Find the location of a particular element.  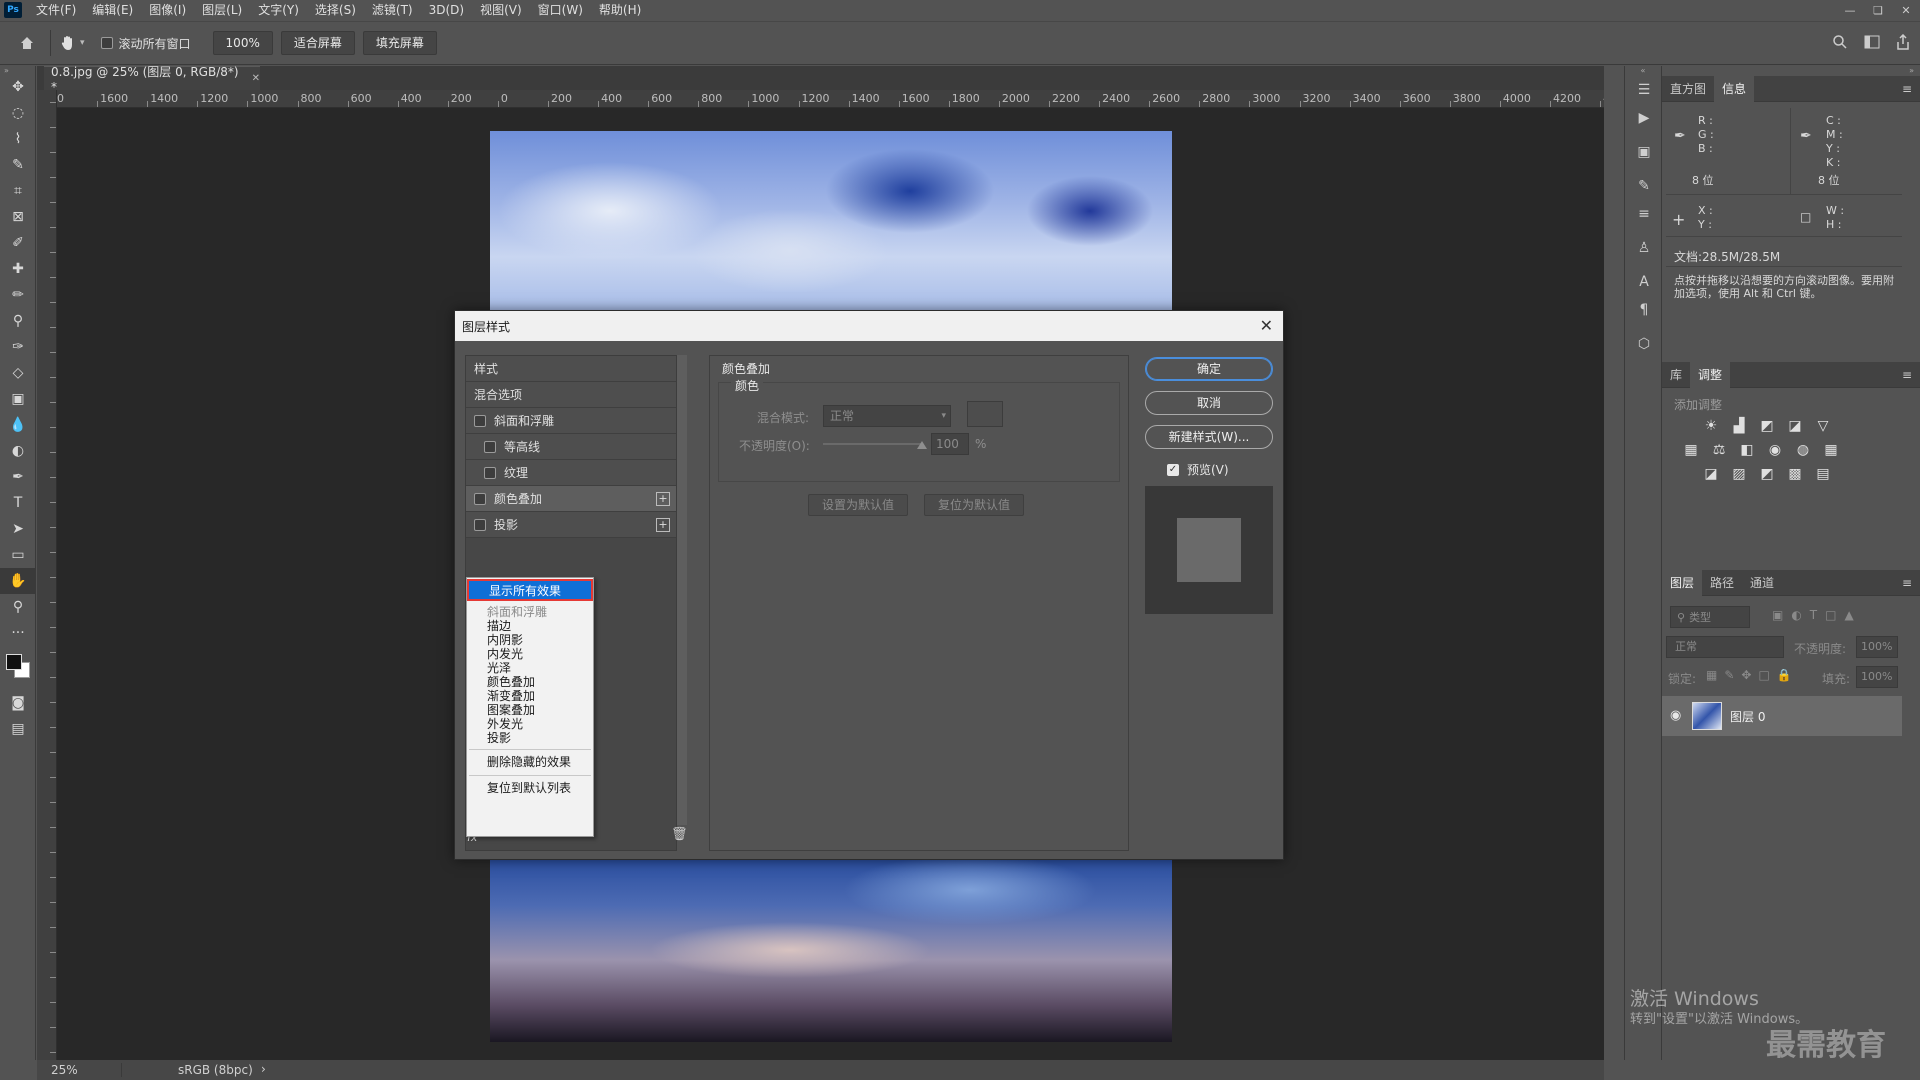

fit-screen-button: 适合屏幕 is located at coordinates (317, 43).